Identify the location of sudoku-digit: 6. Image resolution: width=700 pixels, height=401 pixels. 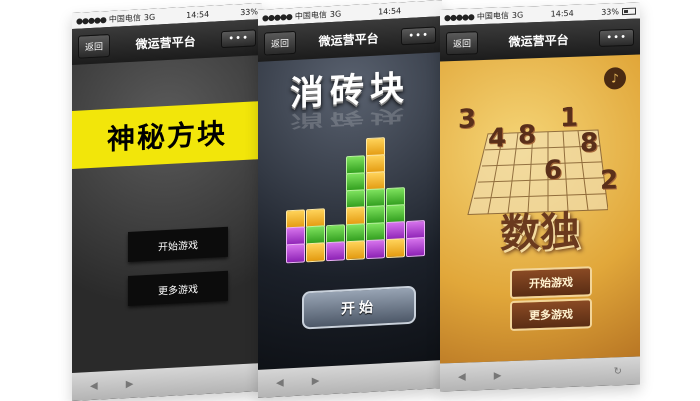
(553, 170).